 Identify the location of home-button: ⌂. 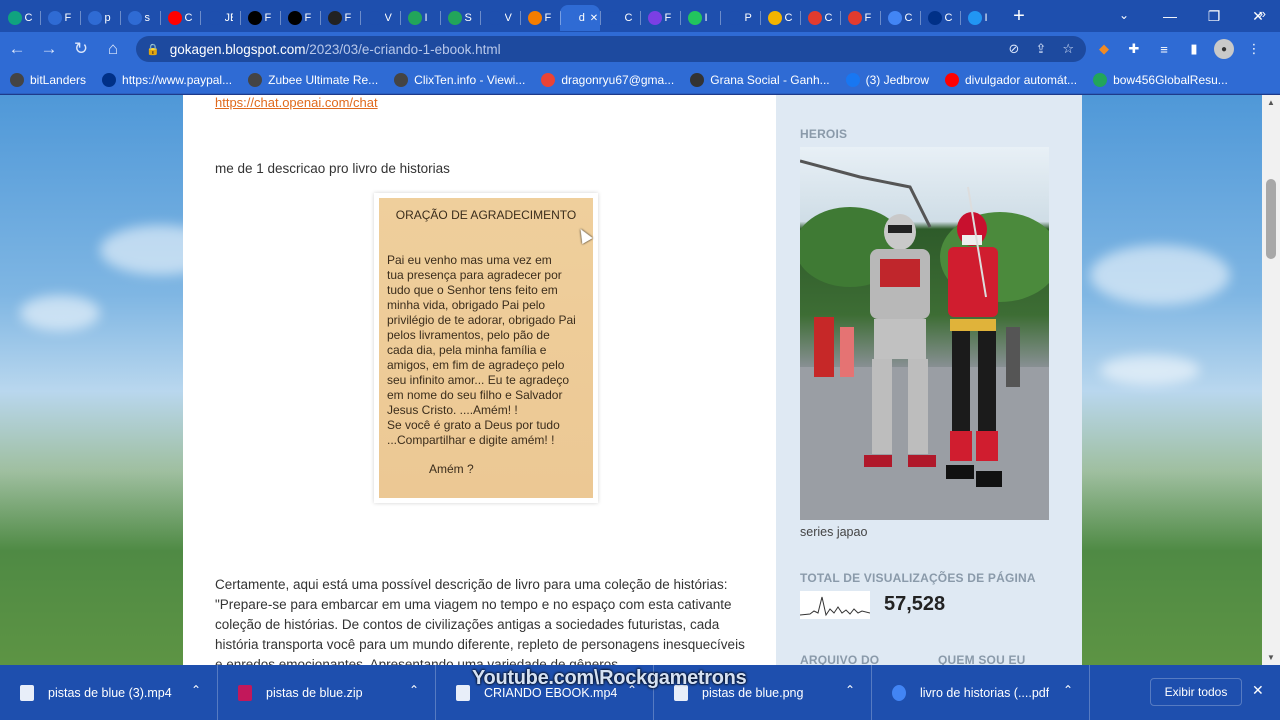
(113, 49).